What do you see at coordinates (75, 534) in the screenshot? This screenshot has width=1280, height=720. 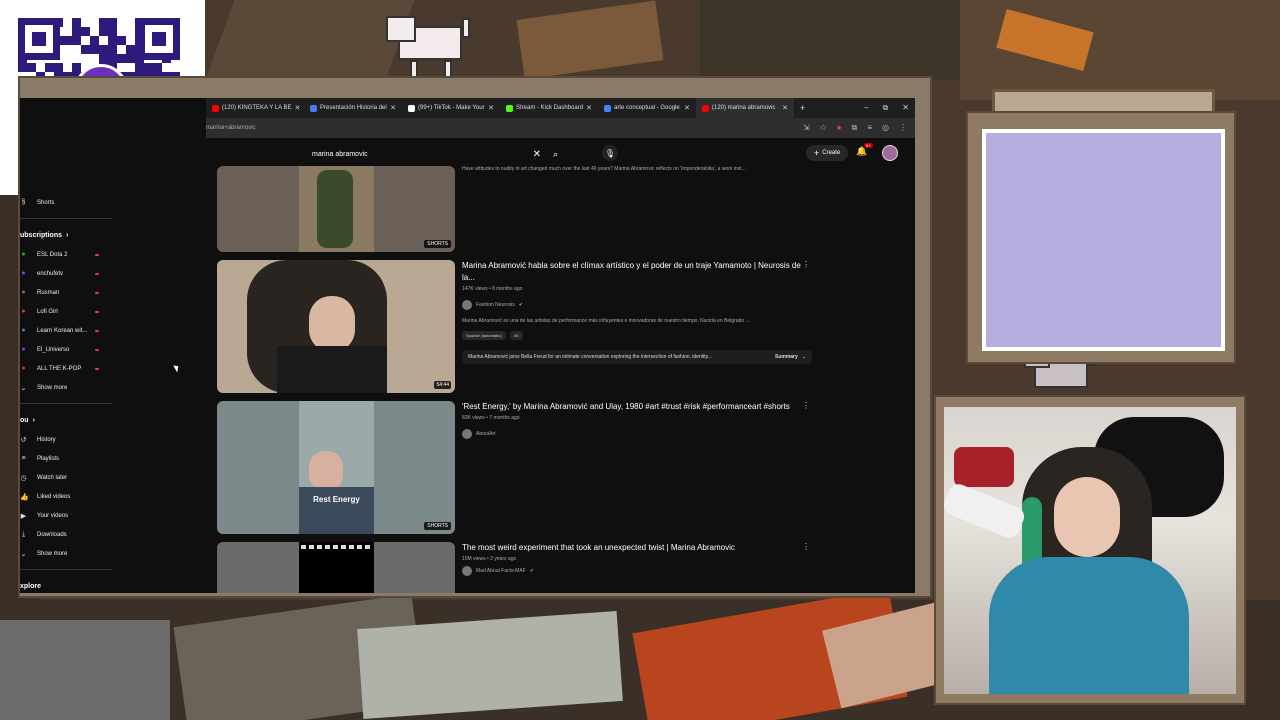 I see `sidebar-item-downloads: ⤓ Downloads` at bounding box center [75, 534].